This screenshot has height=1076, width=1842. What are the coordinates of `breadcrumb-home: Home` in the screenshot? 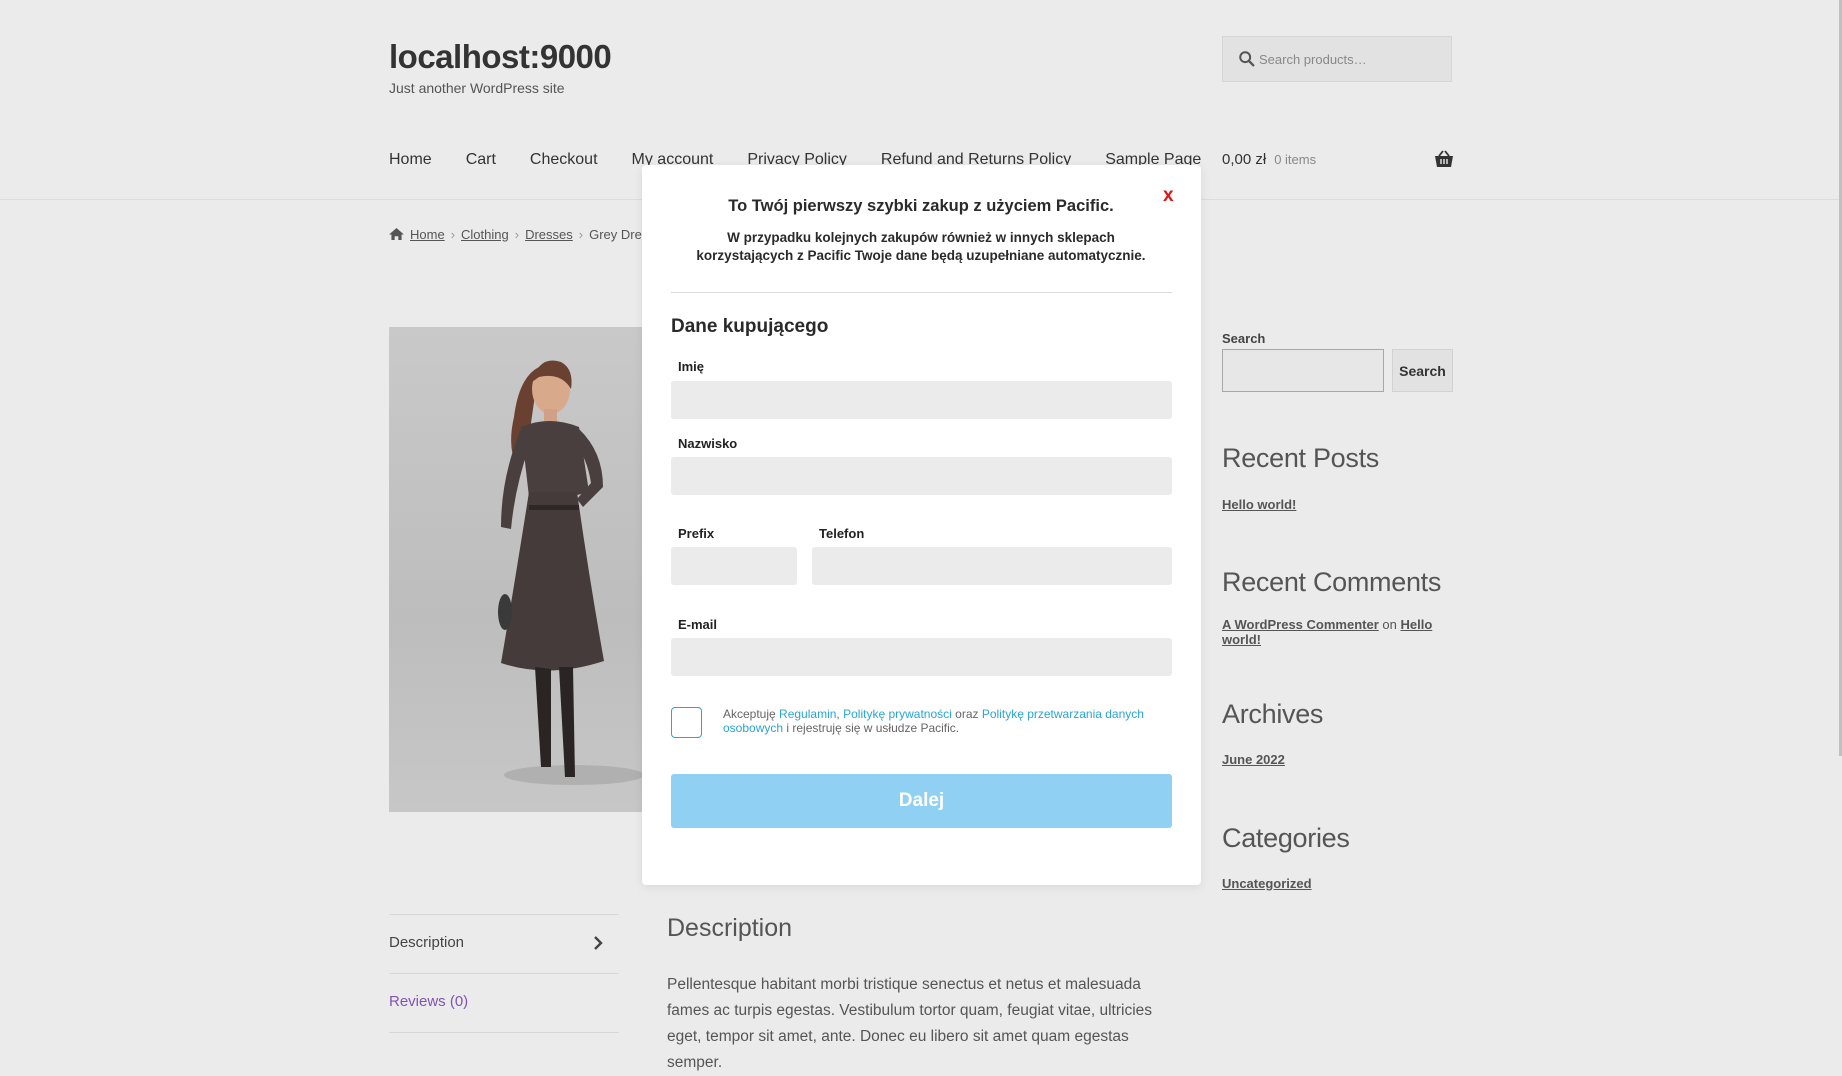 It's located at (427, 234).